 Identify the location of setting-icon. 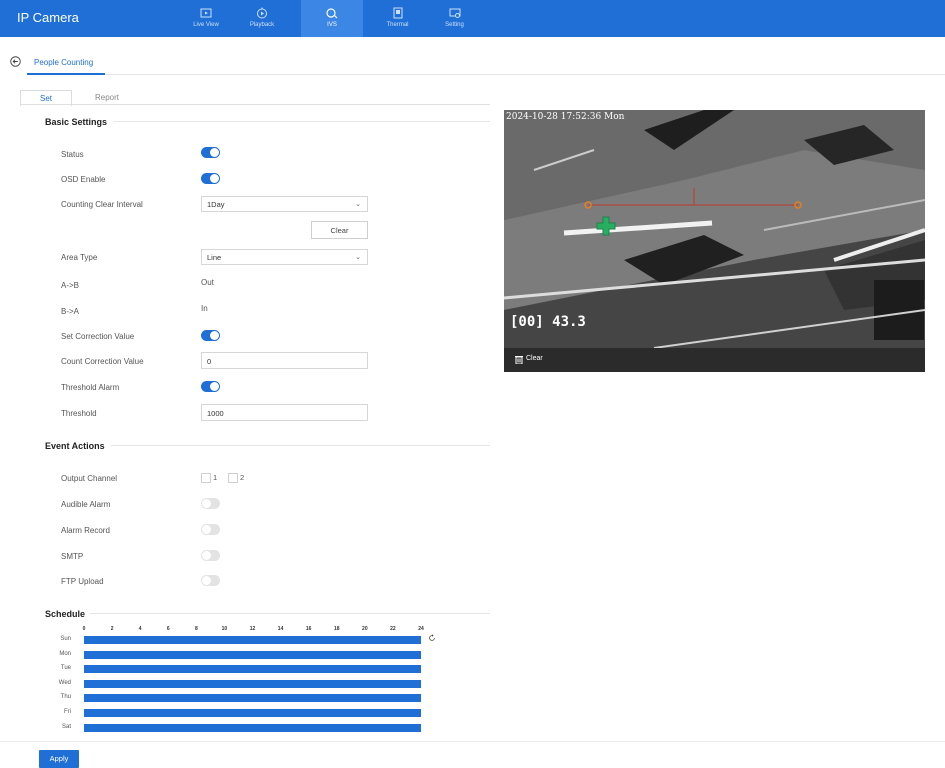
(454, 13).